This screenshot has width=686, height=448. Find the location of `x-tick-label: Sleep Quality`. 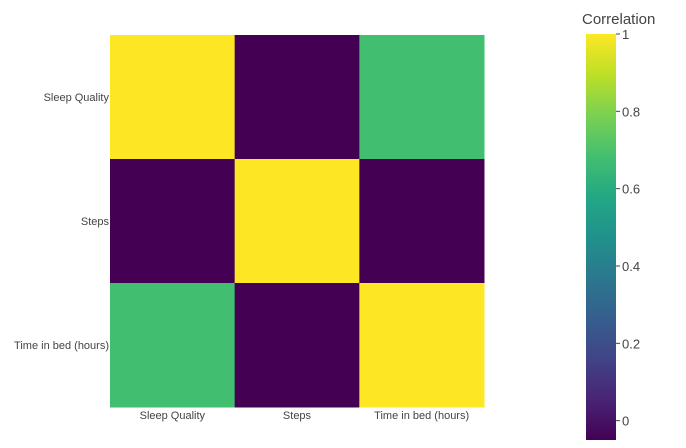

x-tick-label: Sleep Quality is located at coordinates (173, 416).